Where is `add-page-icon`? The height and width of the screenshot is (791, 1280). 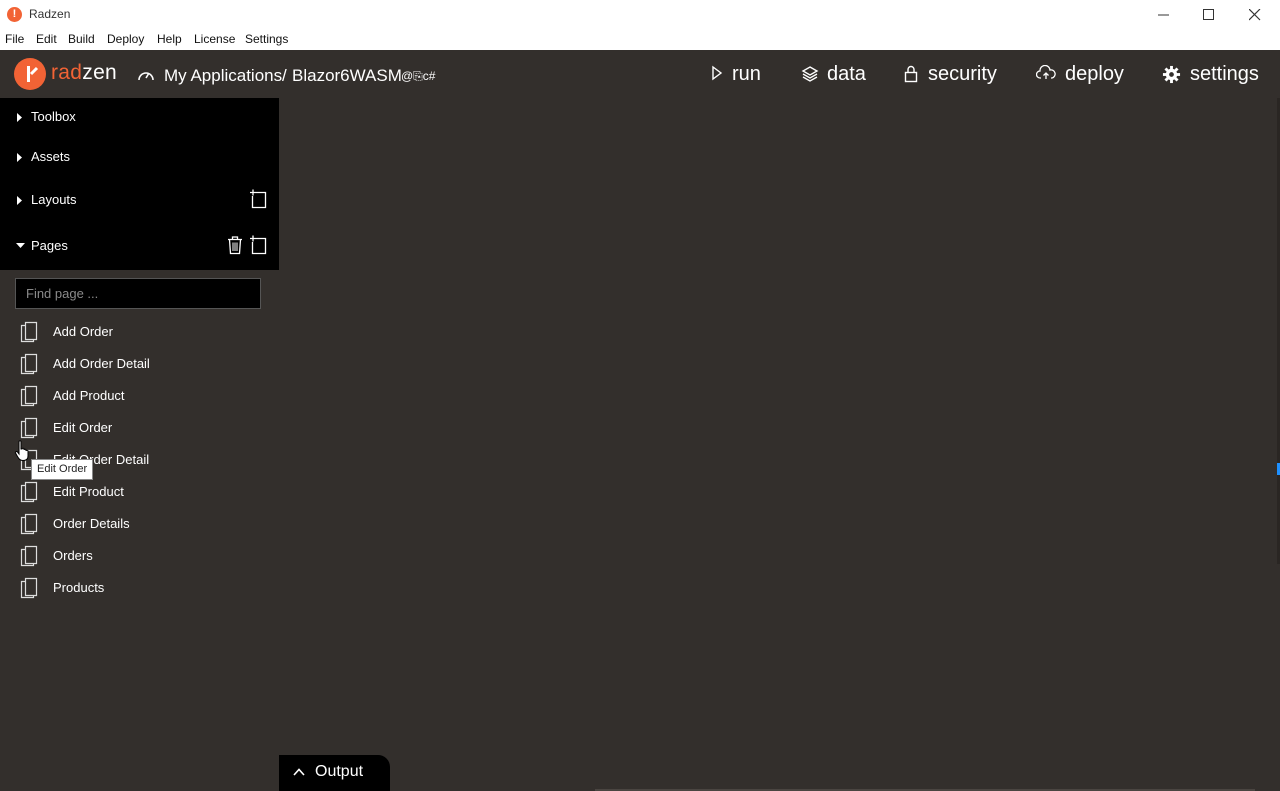
add-page-icon is located at coordinates (259, 245).